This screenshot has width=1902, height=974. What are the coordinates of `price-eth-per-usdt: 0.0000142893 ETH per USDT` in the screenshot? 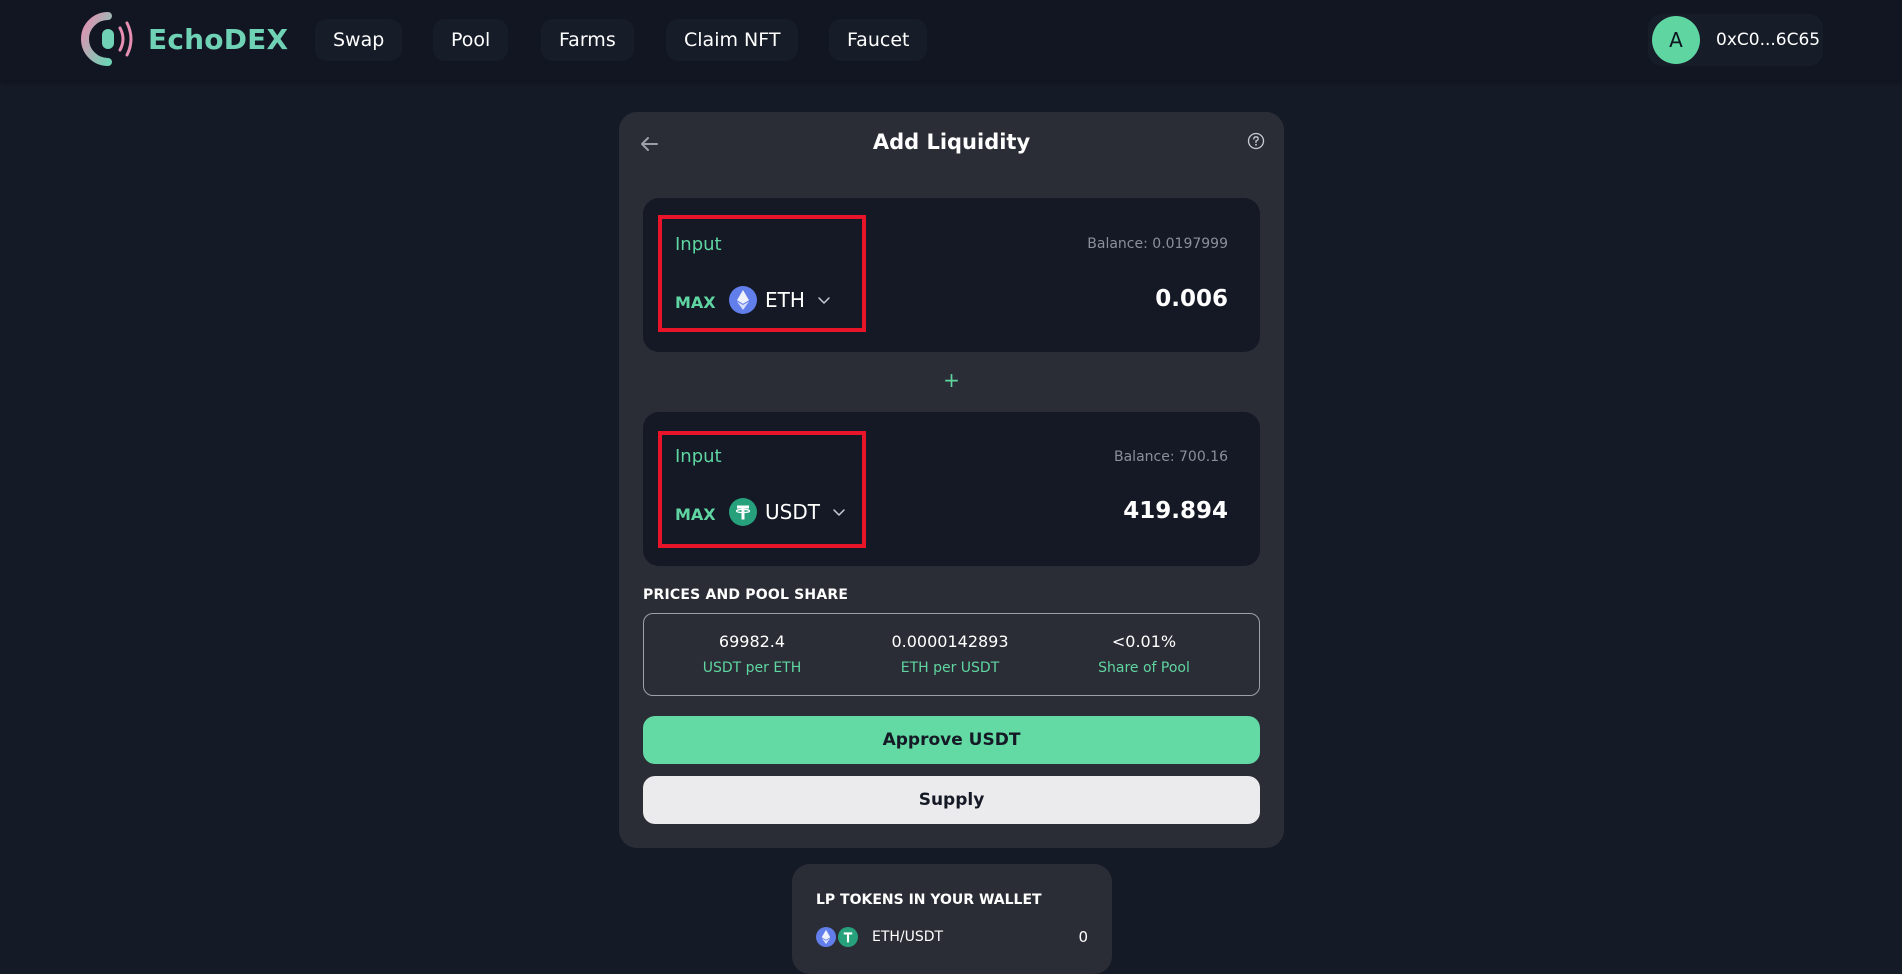 It's located at (950, 654).